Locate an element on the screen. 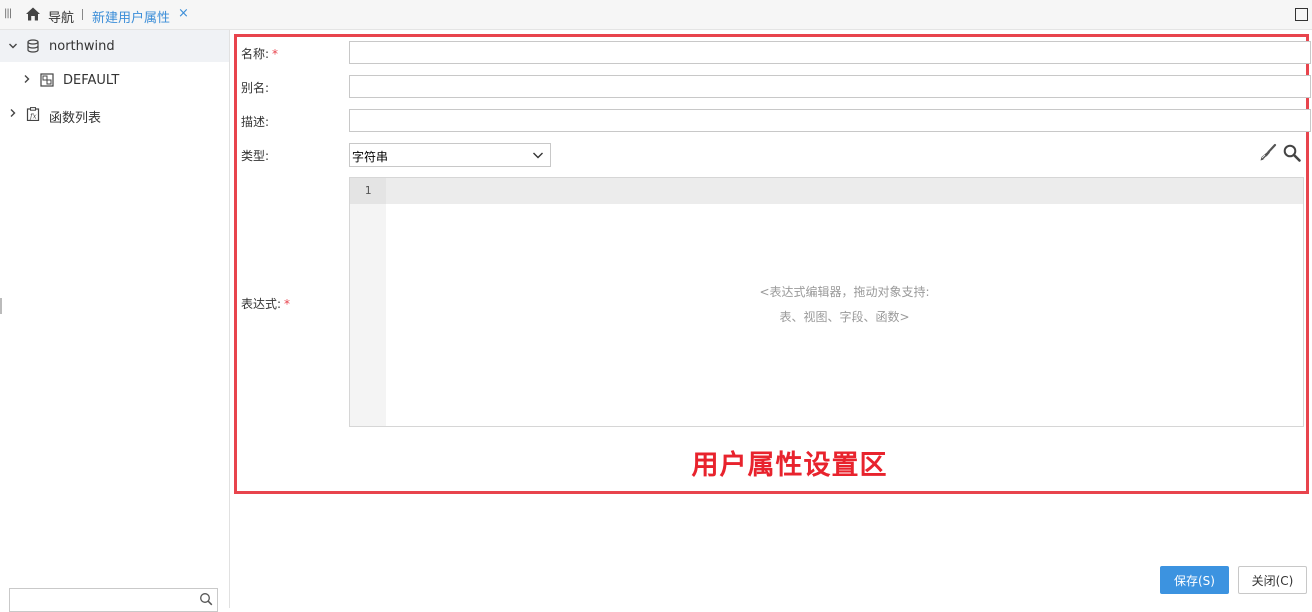 Image resolution: width=1312 pixels, height=612 pixels. close-button: 关闭(C) is located at coordinates (1272, 580).